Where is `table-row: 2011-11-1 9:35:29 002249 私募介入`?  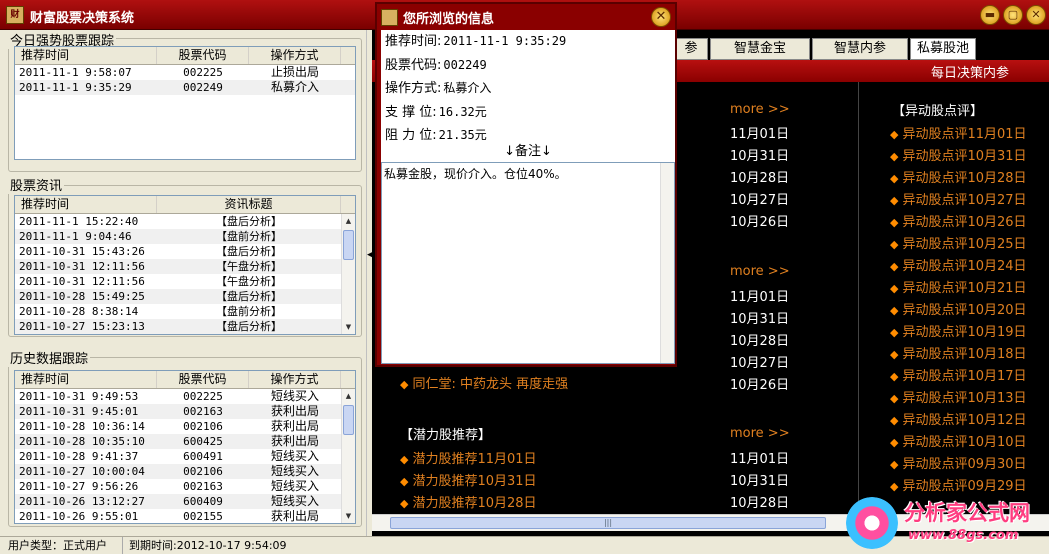
table-row: 2011-11-1 9:35:29 002249 私募介入 is located at coordinates (185, 87).